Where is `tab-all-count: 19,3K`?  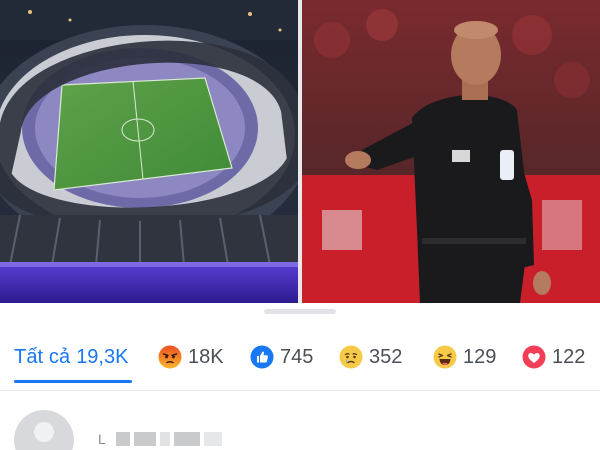
tab-all-count: 19,3K is located at coordinates (102, 356).